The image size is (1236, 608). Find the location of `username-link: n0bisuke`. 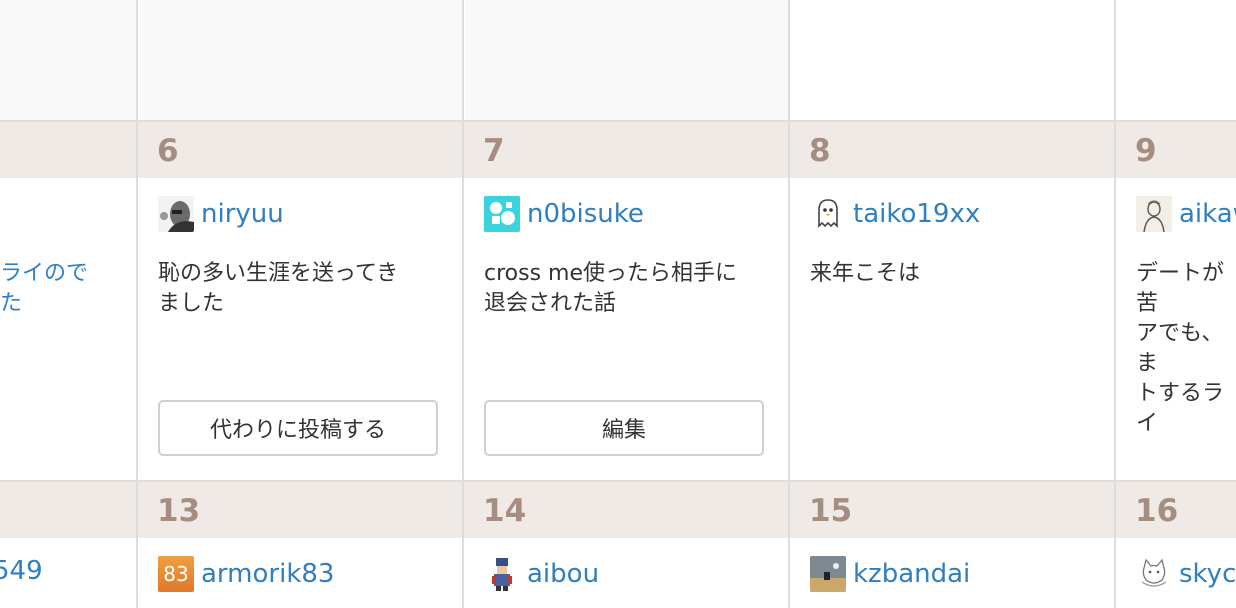

username-link: n0bisuke is located at coordinates (585, 214).